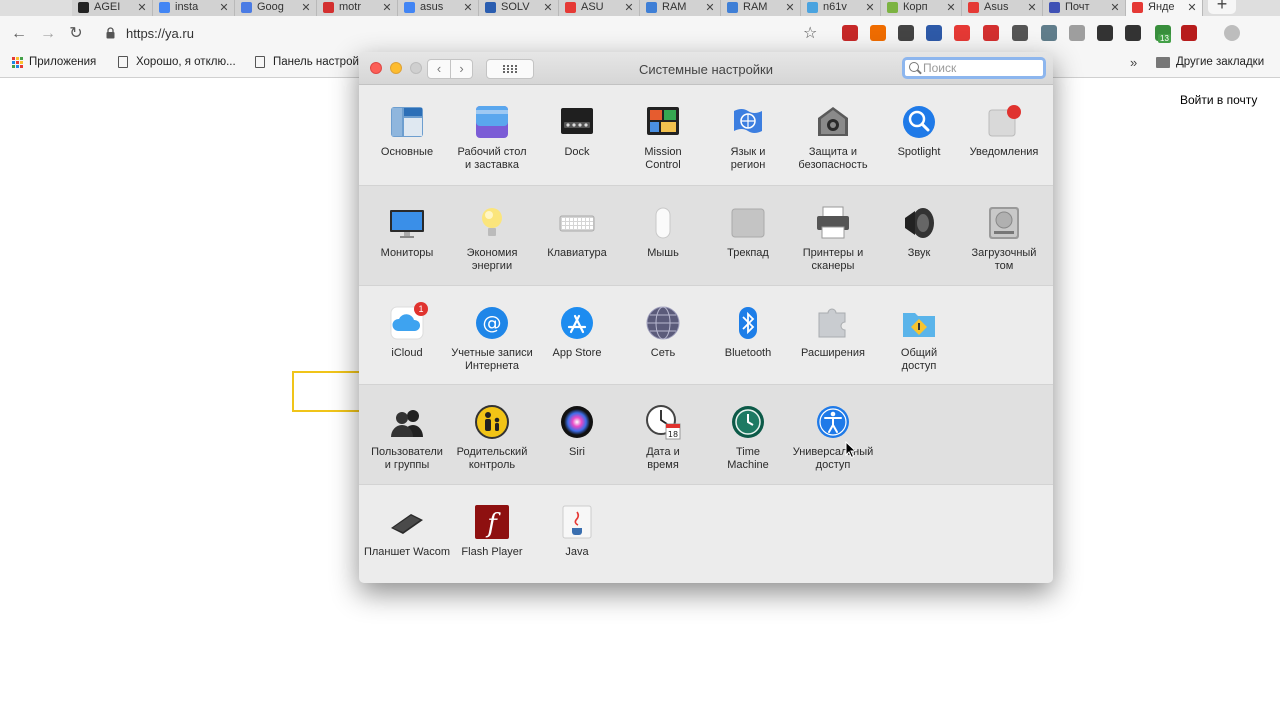 The image size is (1280, 720). What do you see at coordinates (1232, 33) in the screenshot?
I see `profile-icon` at bounding box center [1232, 33].